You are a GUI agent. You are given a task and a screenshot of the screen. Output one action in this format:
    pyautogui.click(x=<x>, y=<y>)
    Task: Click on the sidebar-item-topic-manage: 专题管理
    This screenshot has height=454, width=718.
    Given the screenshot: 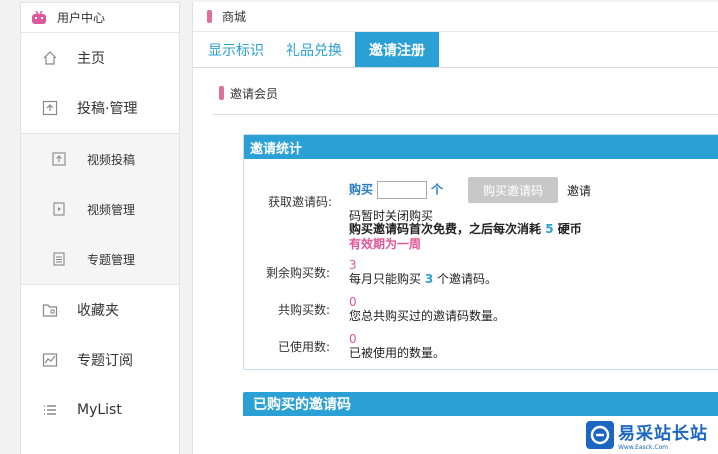 What is the action you would take?
    pyautogui.click(x=100, y=259)
    